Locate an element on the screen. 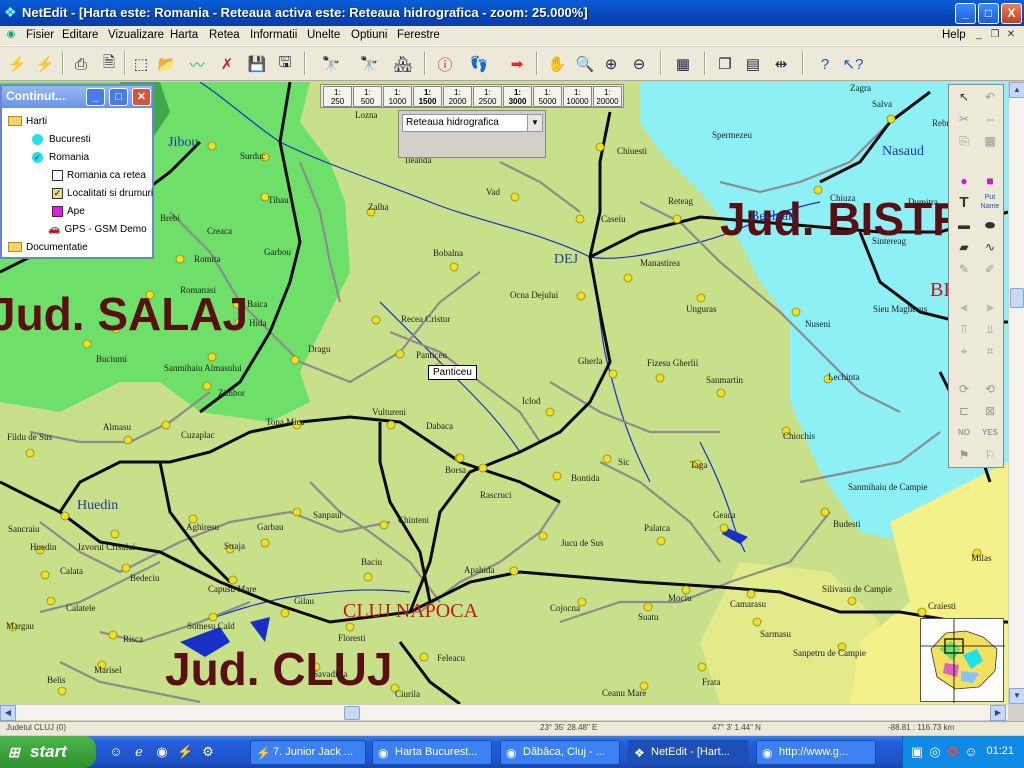  window-cascade-icon: ❐ is located at coordinates (725, 64).